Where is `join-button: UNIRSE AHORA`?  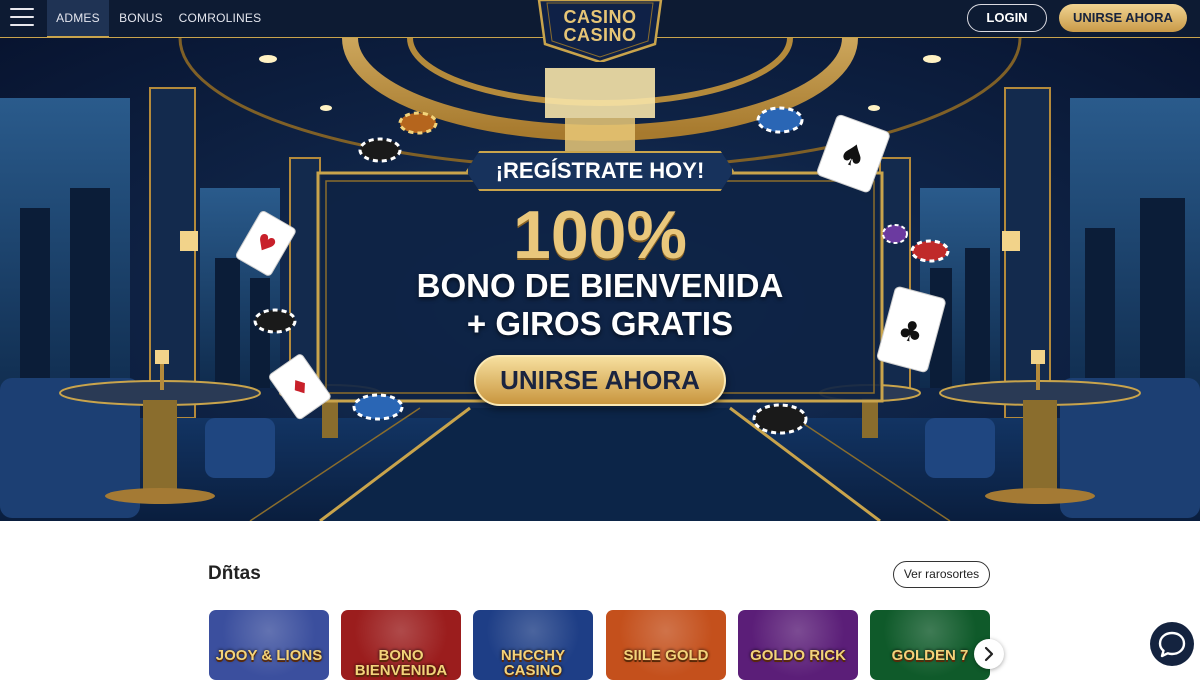
join-button: UNIRSE AHORA is located at coordinates (1123, 18).